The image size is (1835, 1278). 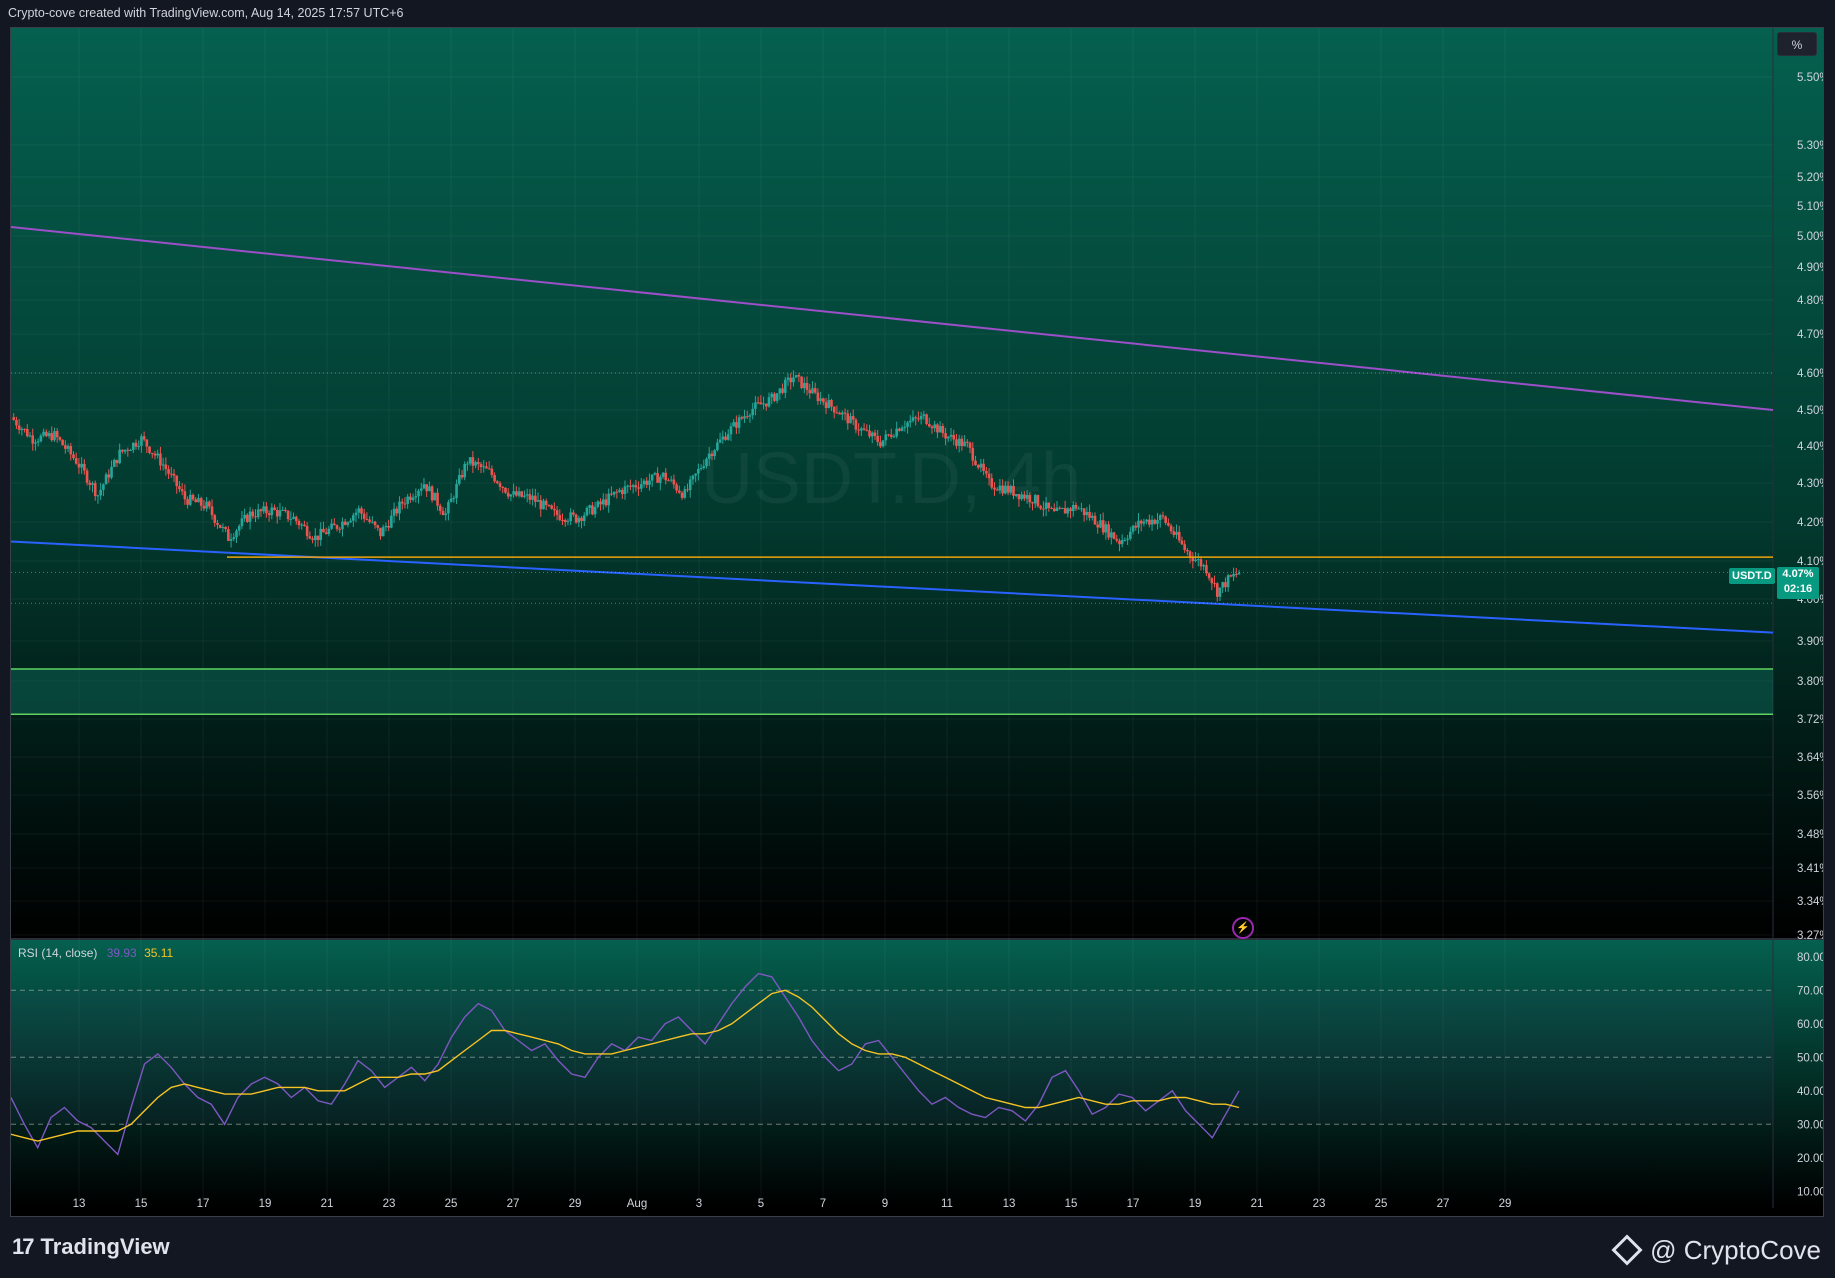 What do you see at coordinates (91, 1247) in the screenshot?
I see `tradingview-logo: 17 TradingView` at bounding box center [91, 1247].